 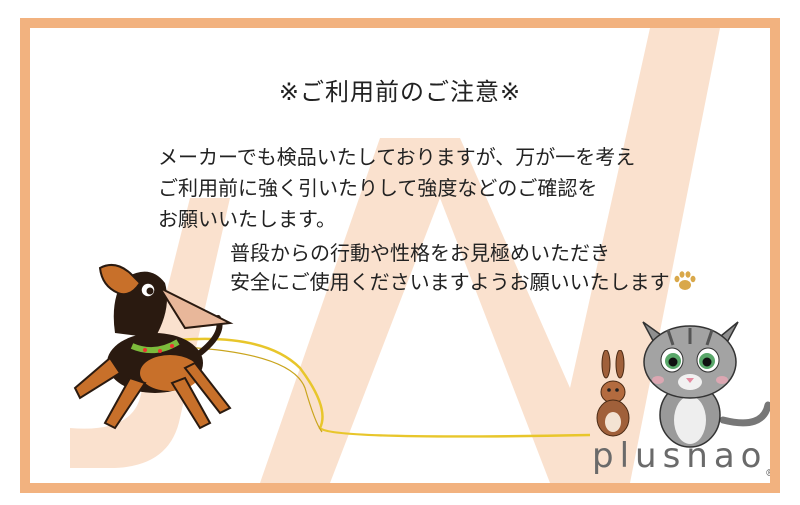 What do you see at coordinates (153, 346) in the screenshot?
I see `dog-illustration` at bounding box center [153, 346].